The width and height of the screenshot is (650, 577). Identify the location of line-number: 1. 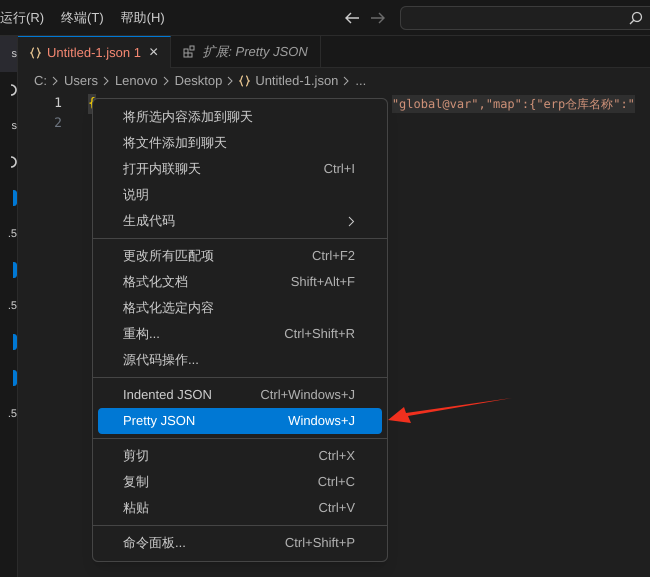
(57, 104).